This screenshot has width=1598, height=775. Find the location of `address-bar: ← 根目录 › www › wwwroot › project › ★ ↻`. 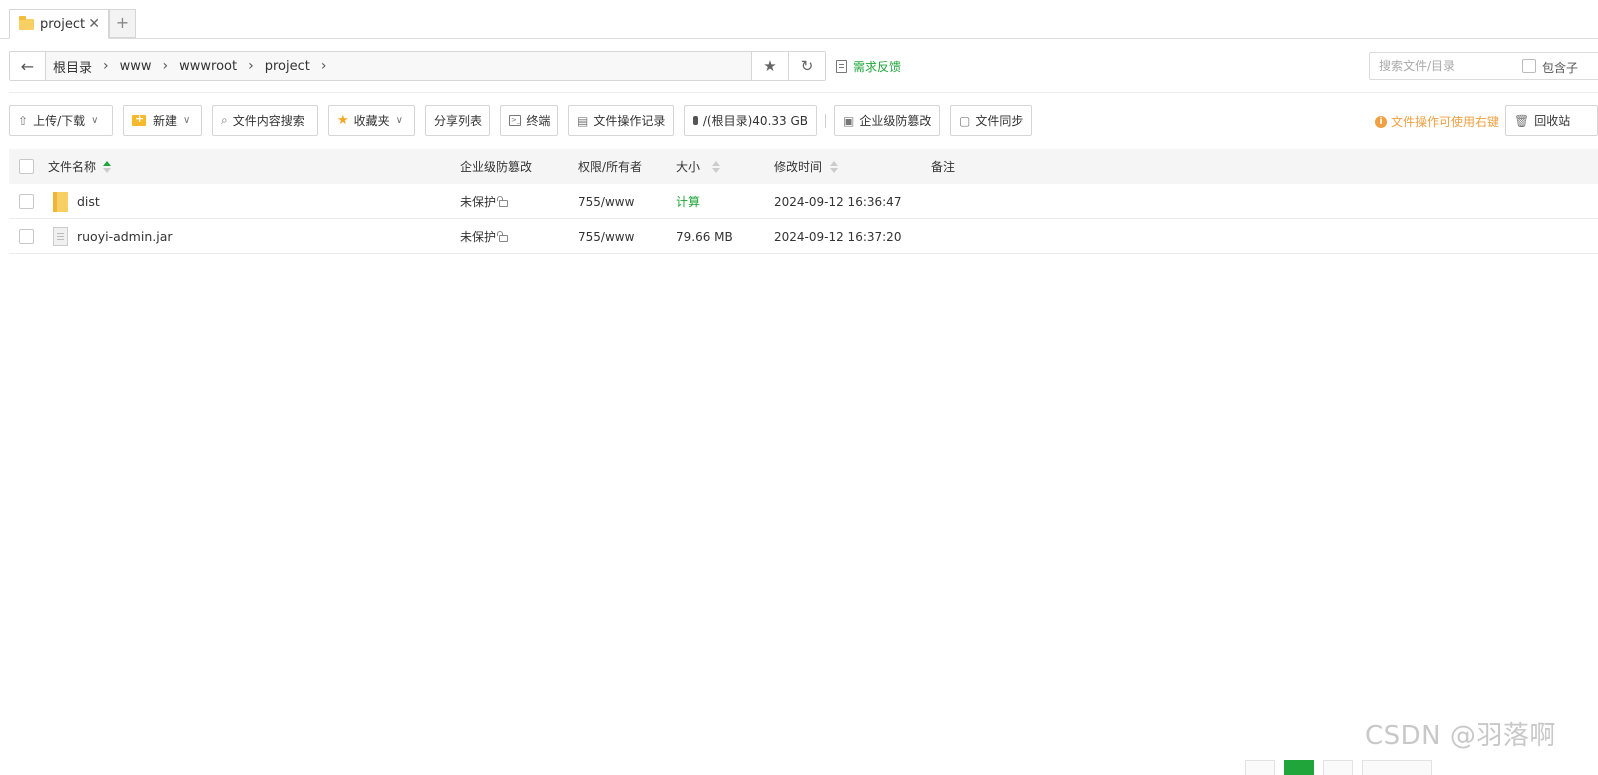

address-bar: ← 根目录 › www › wwwroot › project › ★ ↻ is located at coordinates (417, 66).